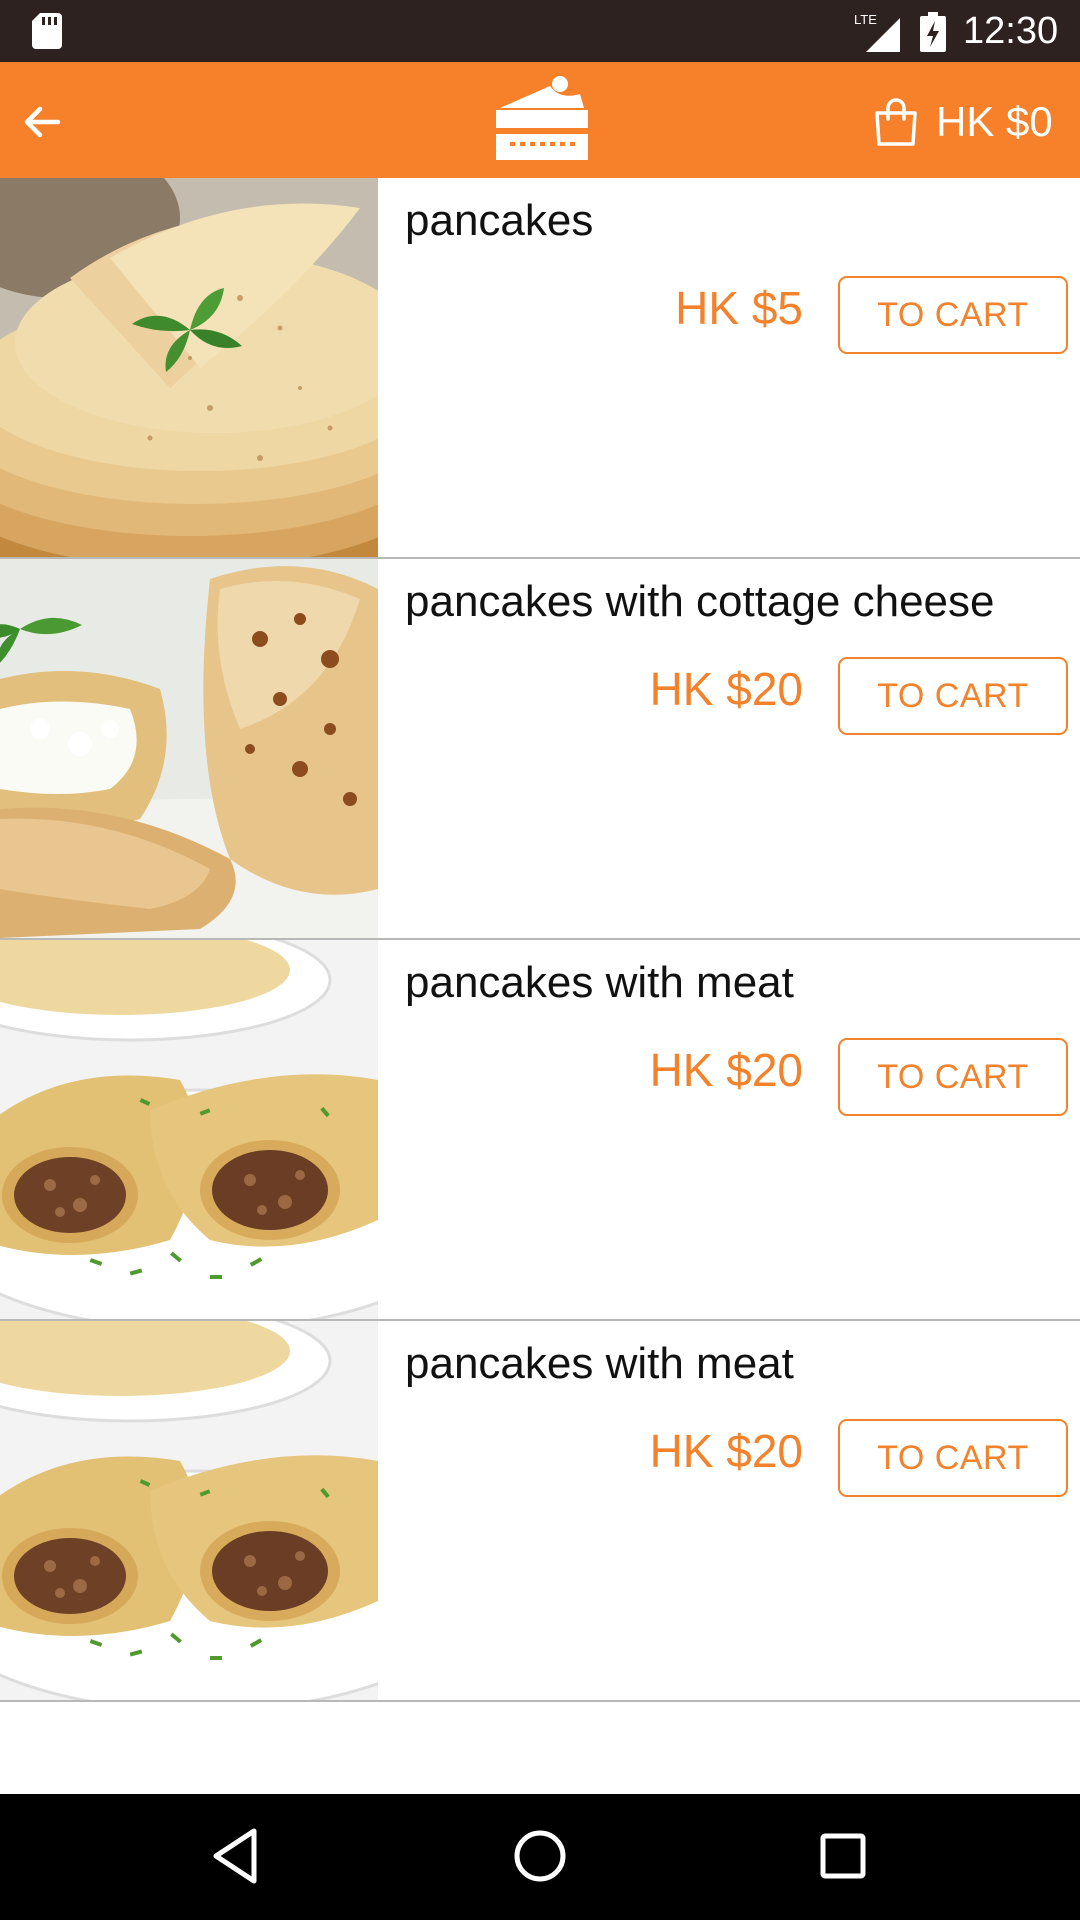 The width and height of the screenshot is (1080, 1920). I want to click on signal-icon: LTE, so click(877, 32).